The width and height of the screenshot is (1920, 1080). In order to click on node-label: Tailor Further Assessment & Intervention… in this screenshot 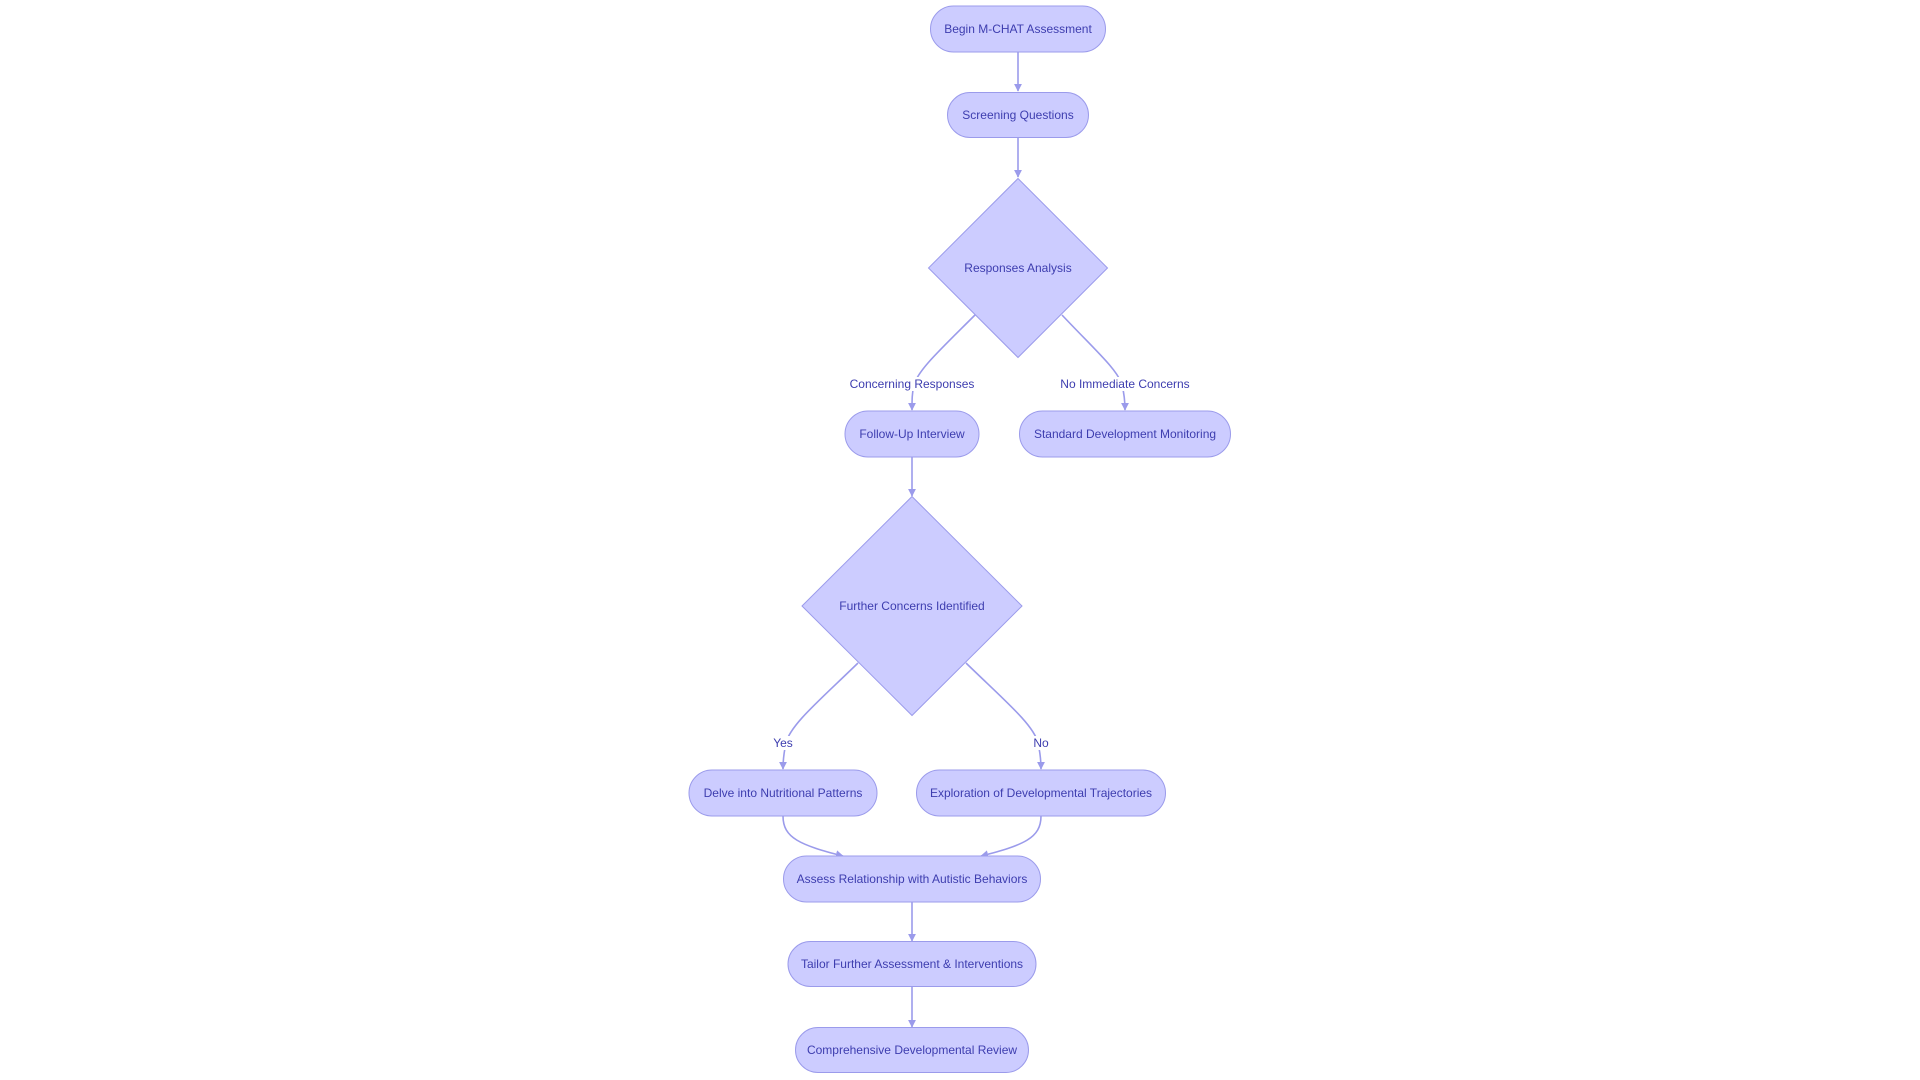, I will do `click(912, 964)`.